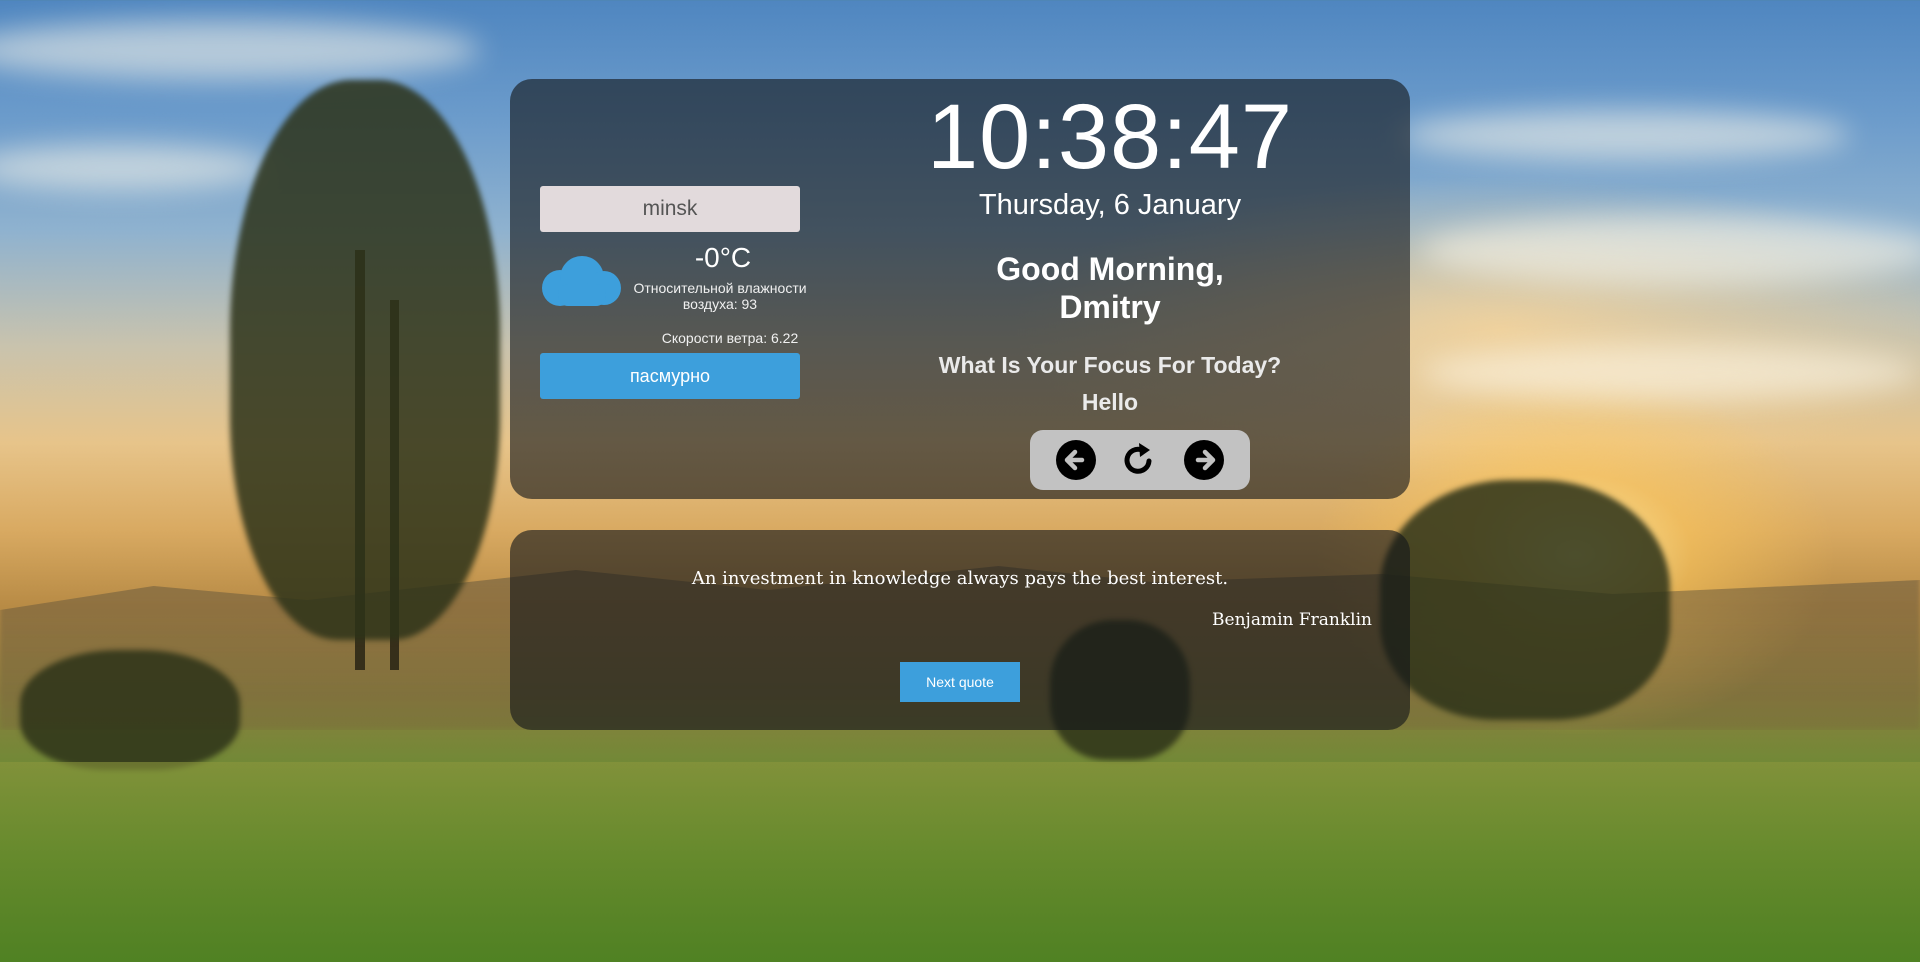  What do you see at coordinates (130, 710) in the screenshot?
I see `bush` at bounding box center [130, 710].